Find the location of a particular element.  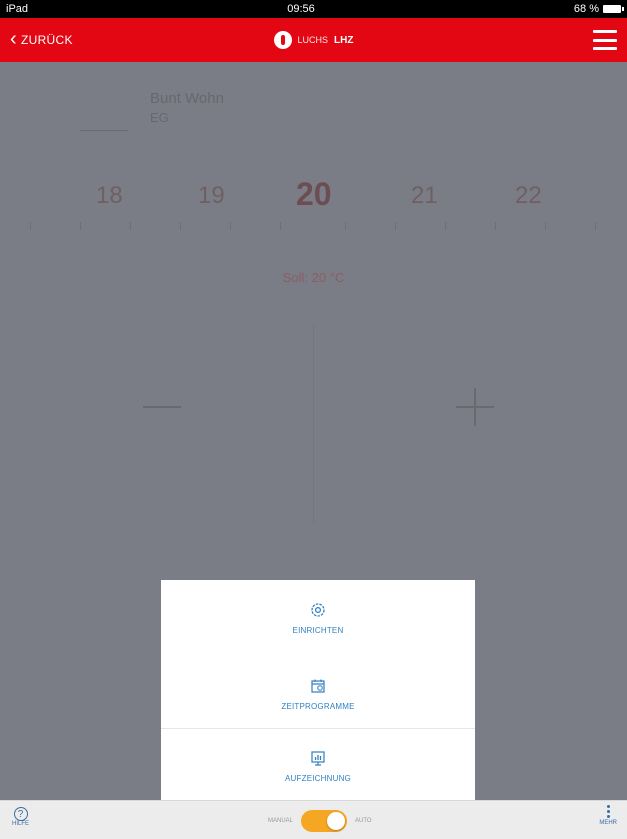

back-button: ‹ ZURÜCK is located at coordinates (41, 39).